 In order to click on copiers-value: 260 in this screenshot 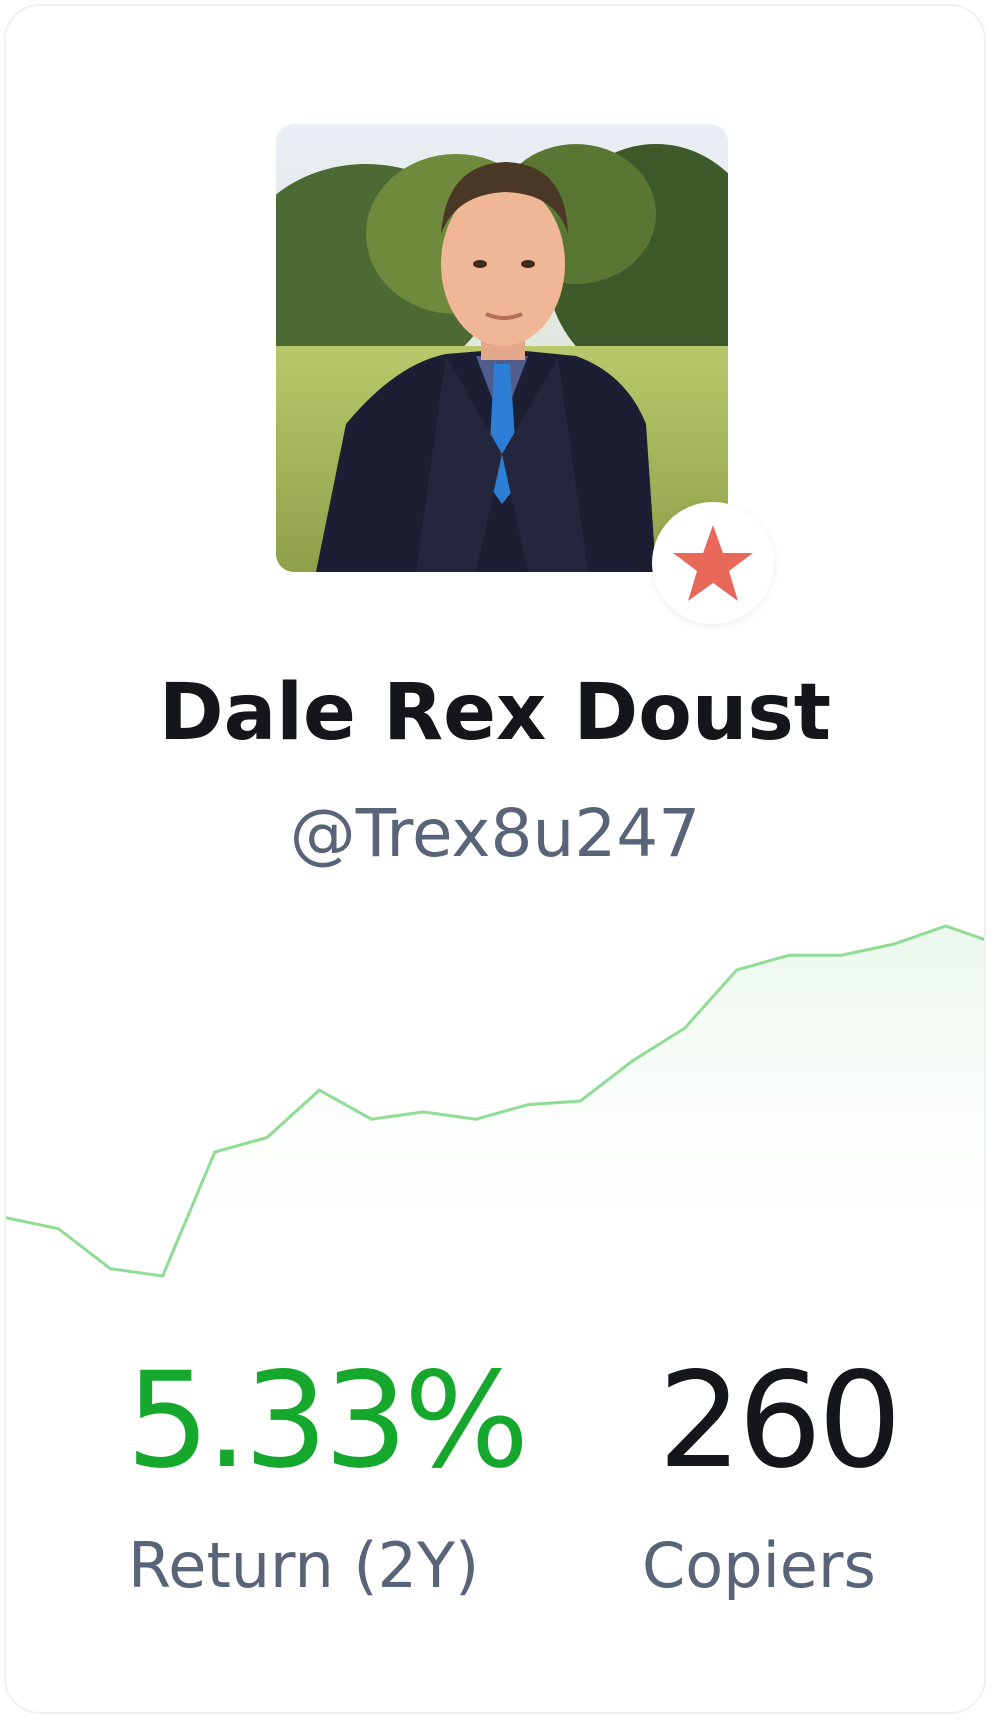, I will do `click(780, 1421)`.